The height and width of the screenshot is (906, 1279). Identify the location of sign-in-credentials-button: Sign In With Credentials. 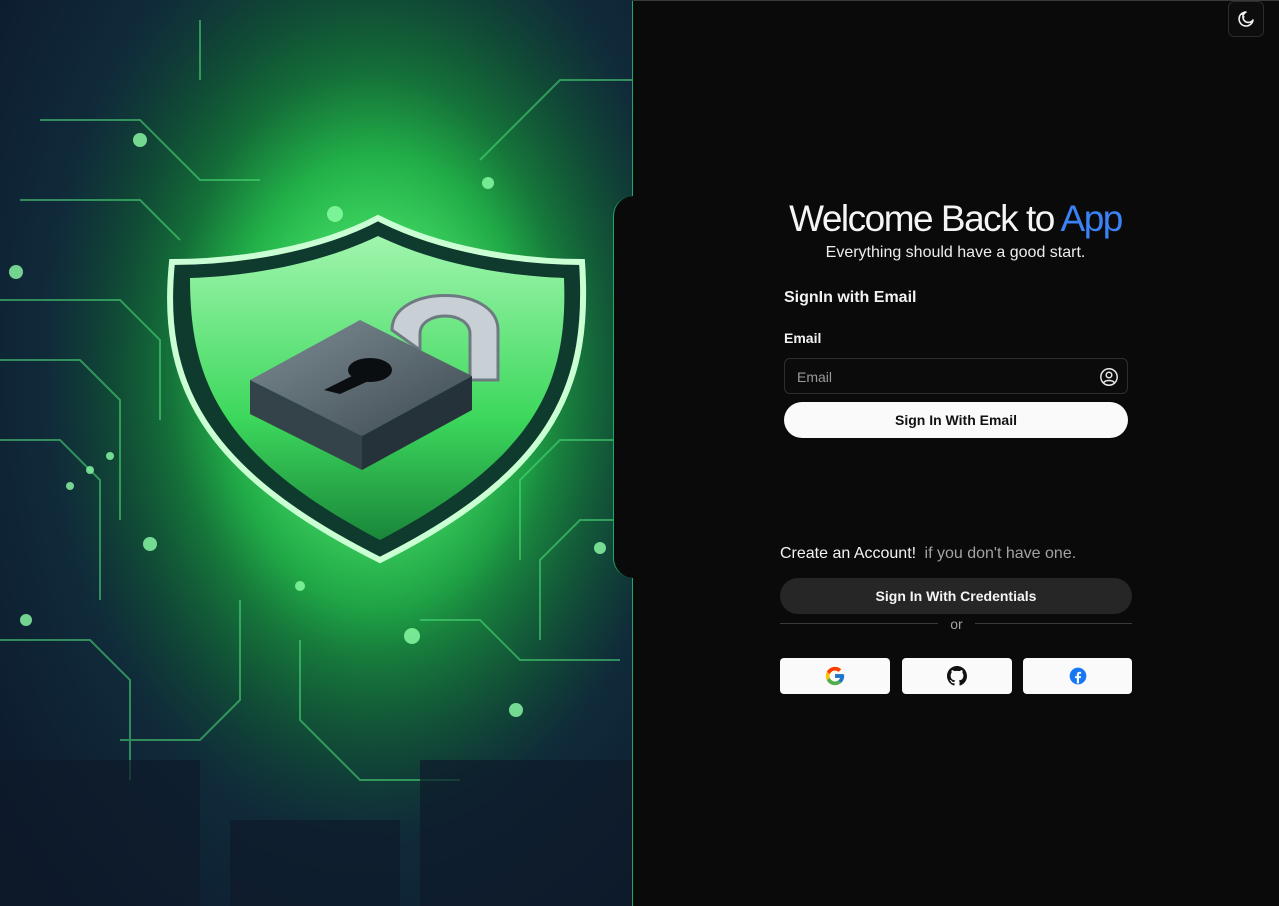
(956, 596).